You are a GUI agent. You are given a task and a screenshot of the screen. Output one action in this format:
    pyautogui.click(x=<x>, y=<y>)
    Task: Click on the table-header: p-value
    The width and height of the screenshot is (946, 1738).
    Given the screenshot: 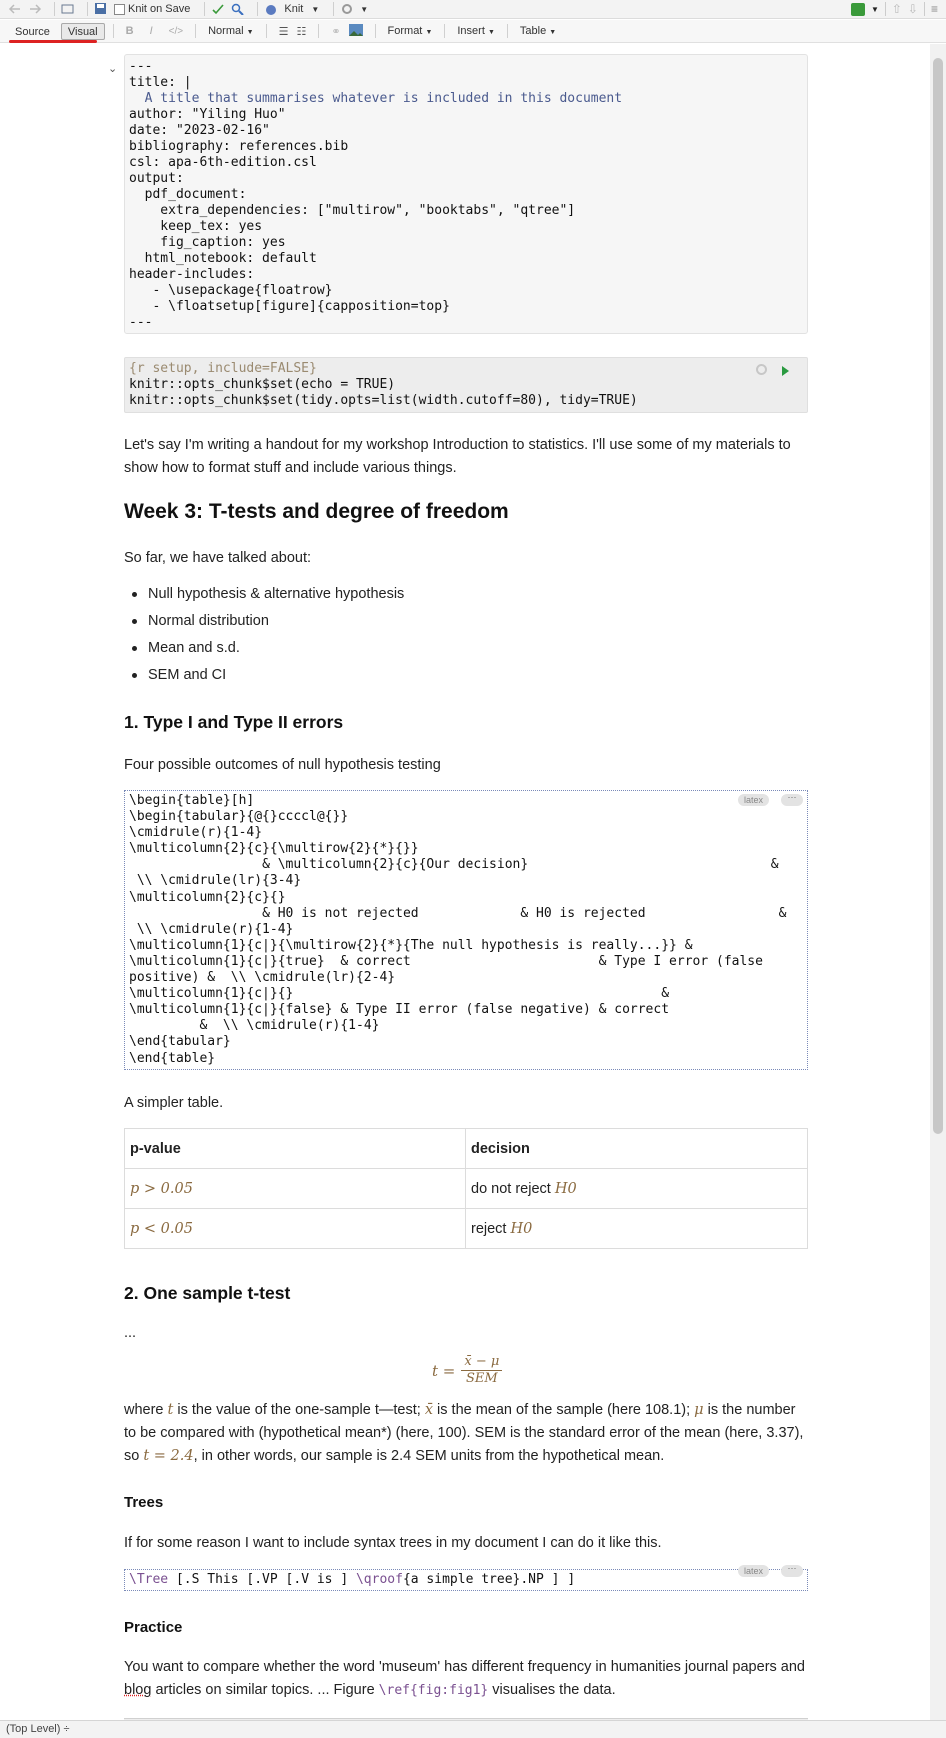 What is the action you would take?
    pyautogui.click(x=295, y=1148)
    